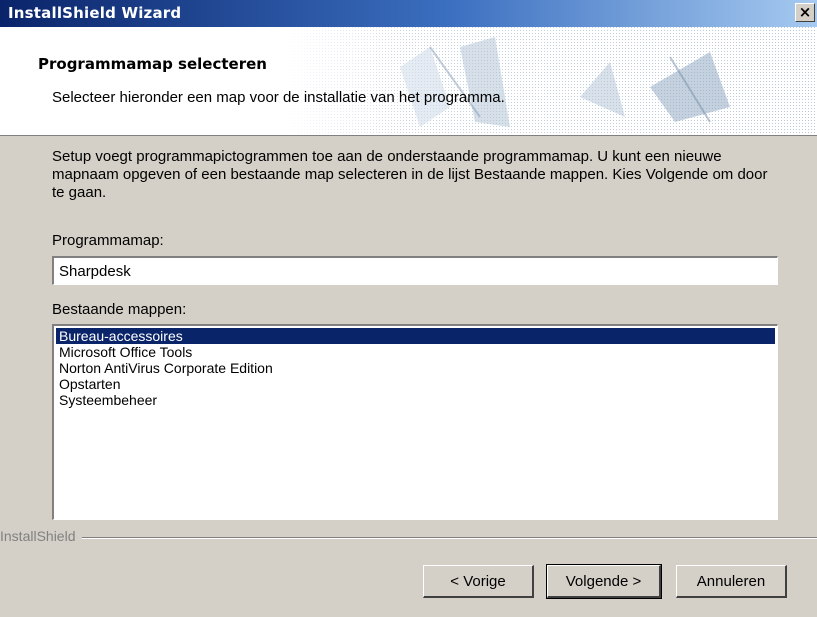  I want to click on page-title: Programmamap selecteren, so click(152, 64).